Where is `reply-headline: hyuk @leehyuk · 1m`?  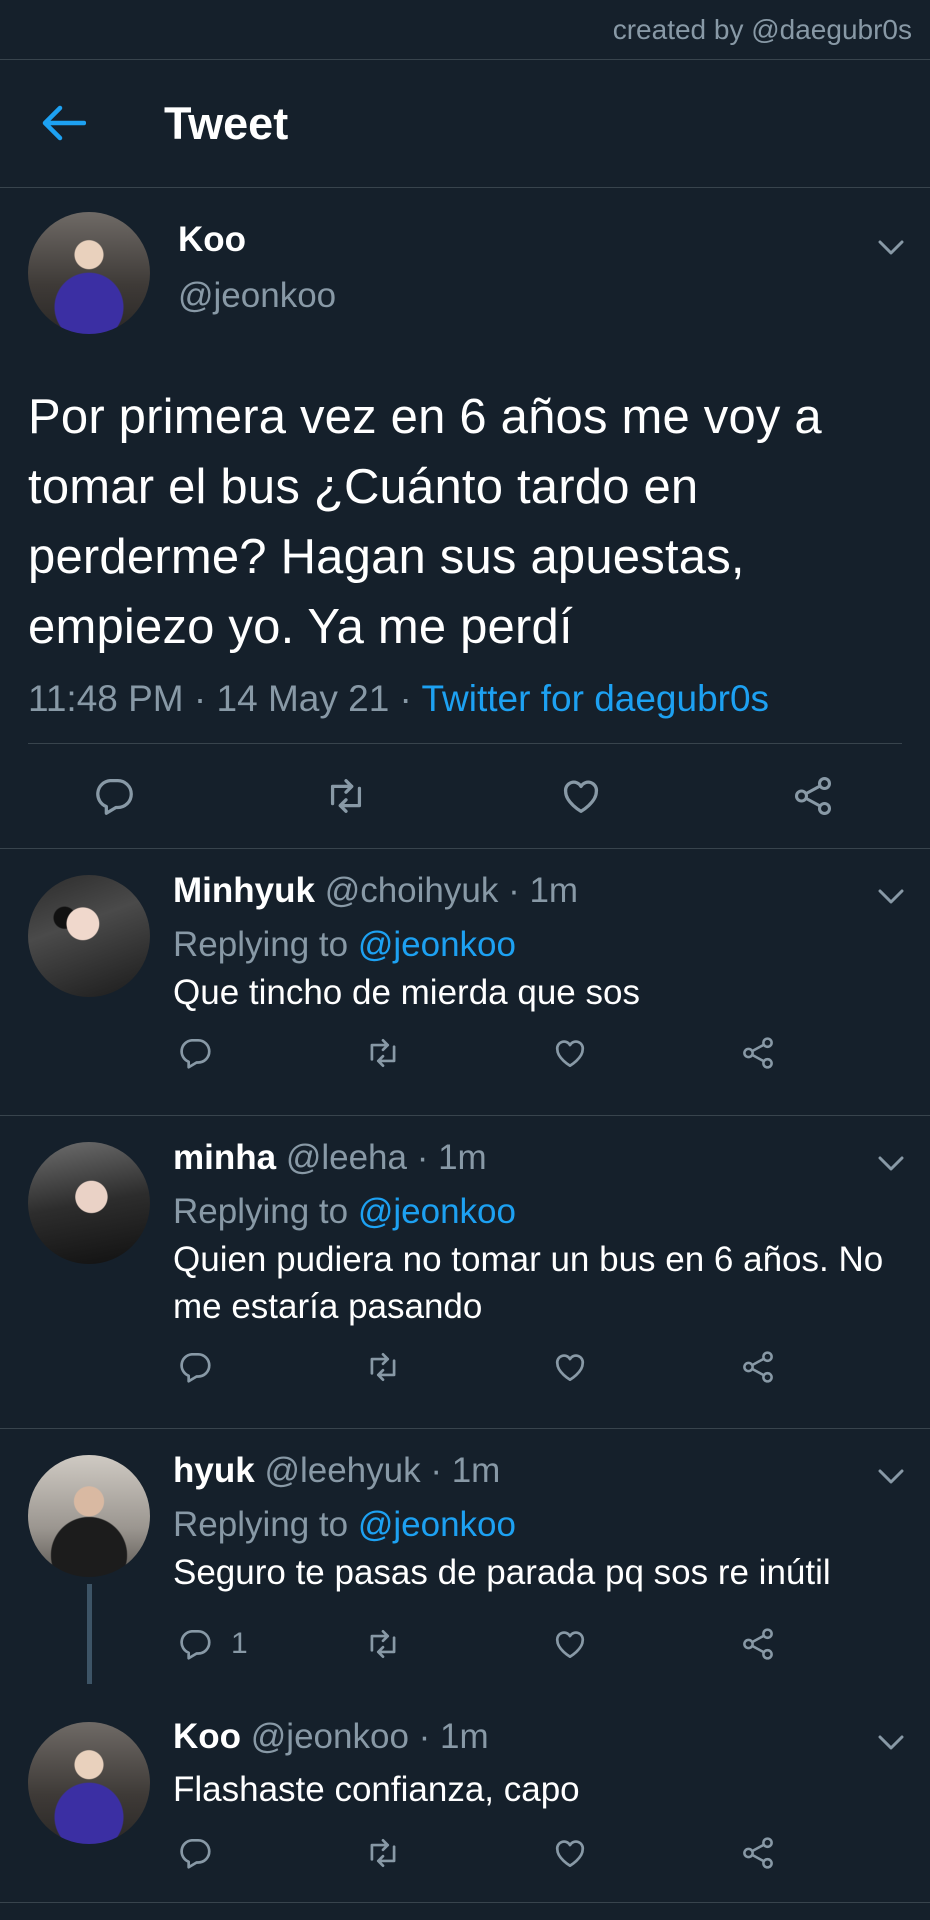 reply-headline: hyuk @leehyuk · 1m is located at coordinates (336, 1471).